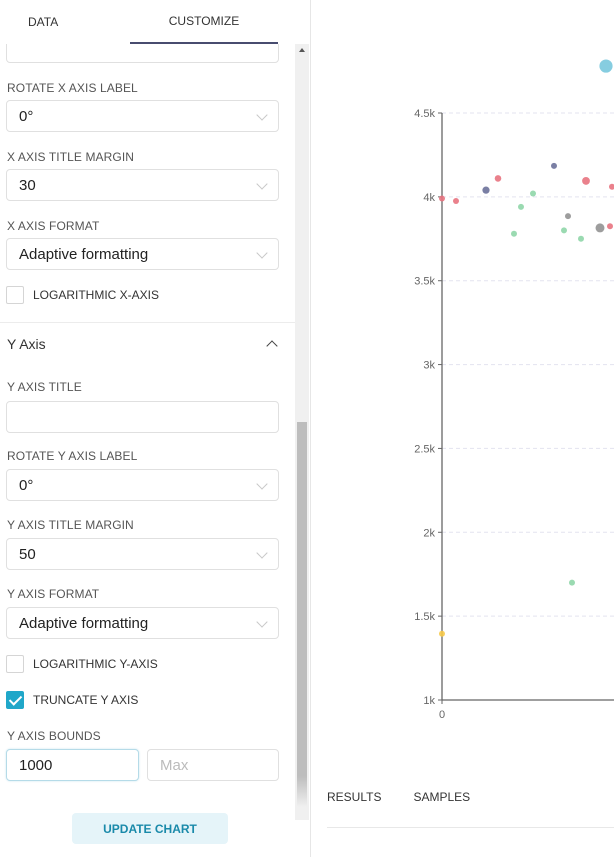 The image size is (614, 857). I want to click on rotate-y-axis-label-value: 0°, so click(26, 485).